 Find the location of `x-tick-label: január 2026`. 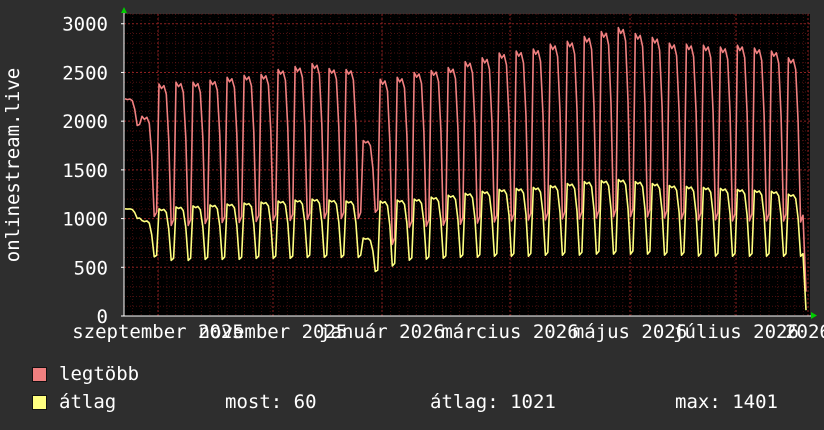

x-tick-label: január 2026 is located at coordinates (382, 332).